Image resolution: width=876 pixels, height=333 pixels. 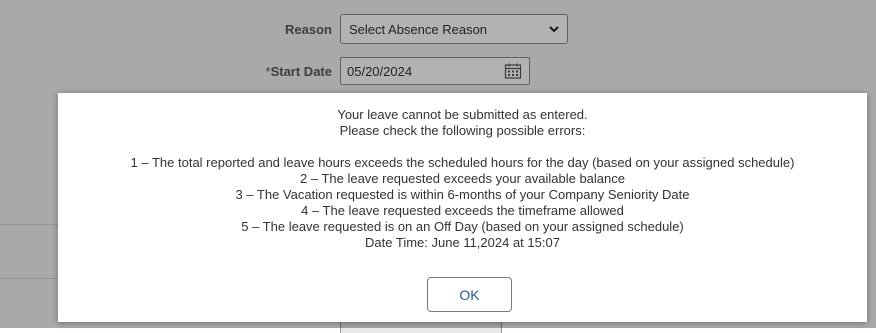 What do you see at coordinates (462, 242) in the screenshot?
I see `message-line: Date Time: June 11,2024 at 15:07` at bounding box center [462, 242].